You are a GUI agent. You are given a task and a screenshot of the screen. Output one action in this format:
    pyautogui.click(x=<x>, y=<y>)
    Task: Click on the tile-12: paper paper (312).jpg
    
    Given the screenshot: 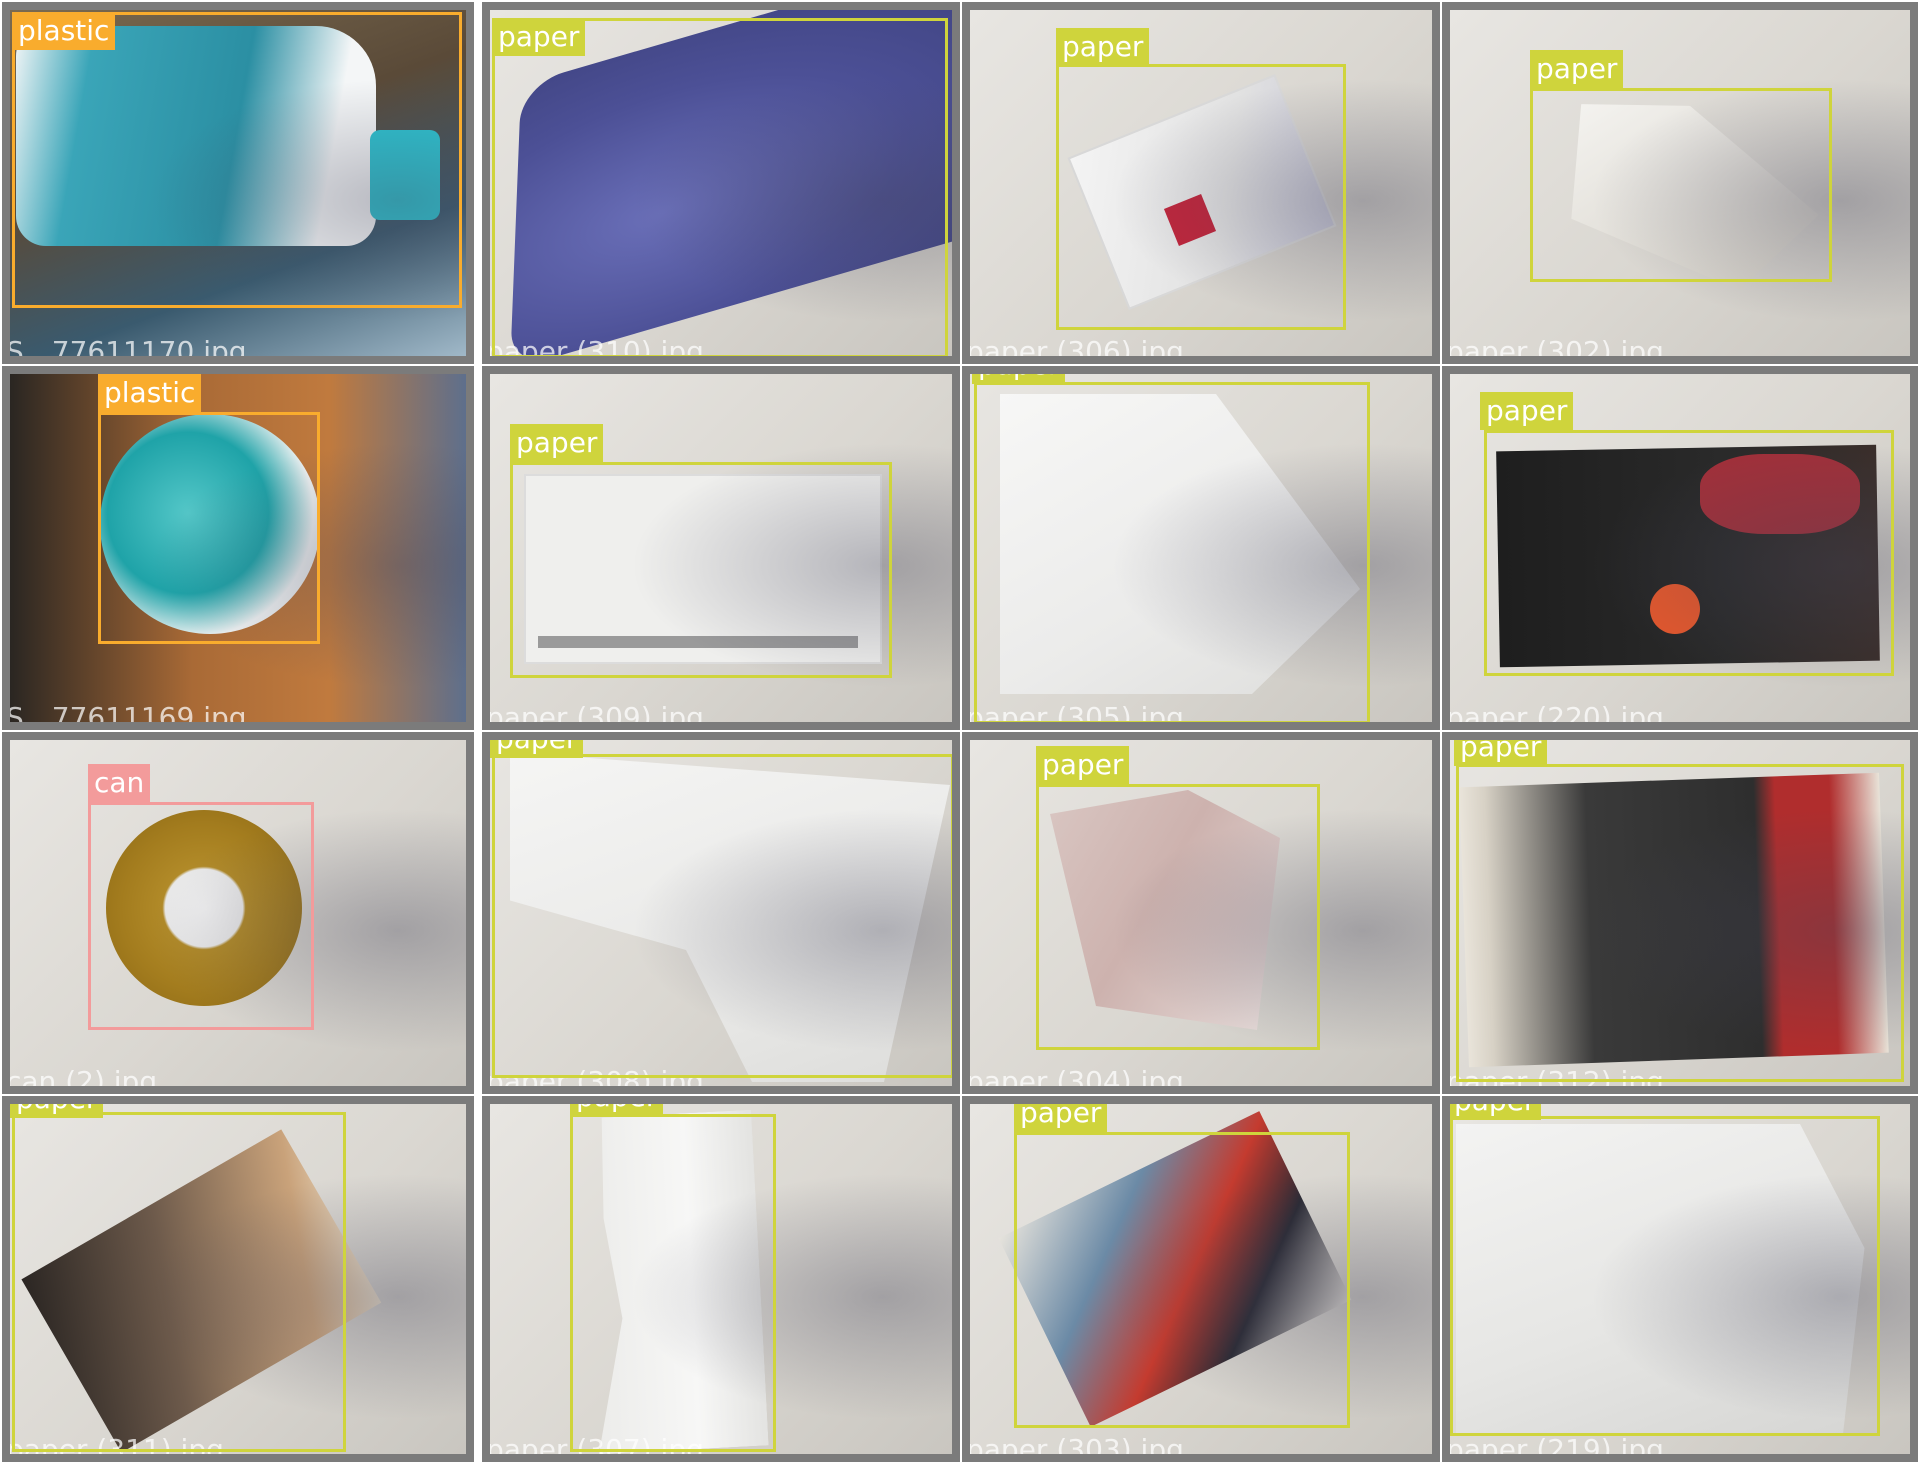 What is the action you would take?
    pyautogui.click(x=1680, y=913)
    